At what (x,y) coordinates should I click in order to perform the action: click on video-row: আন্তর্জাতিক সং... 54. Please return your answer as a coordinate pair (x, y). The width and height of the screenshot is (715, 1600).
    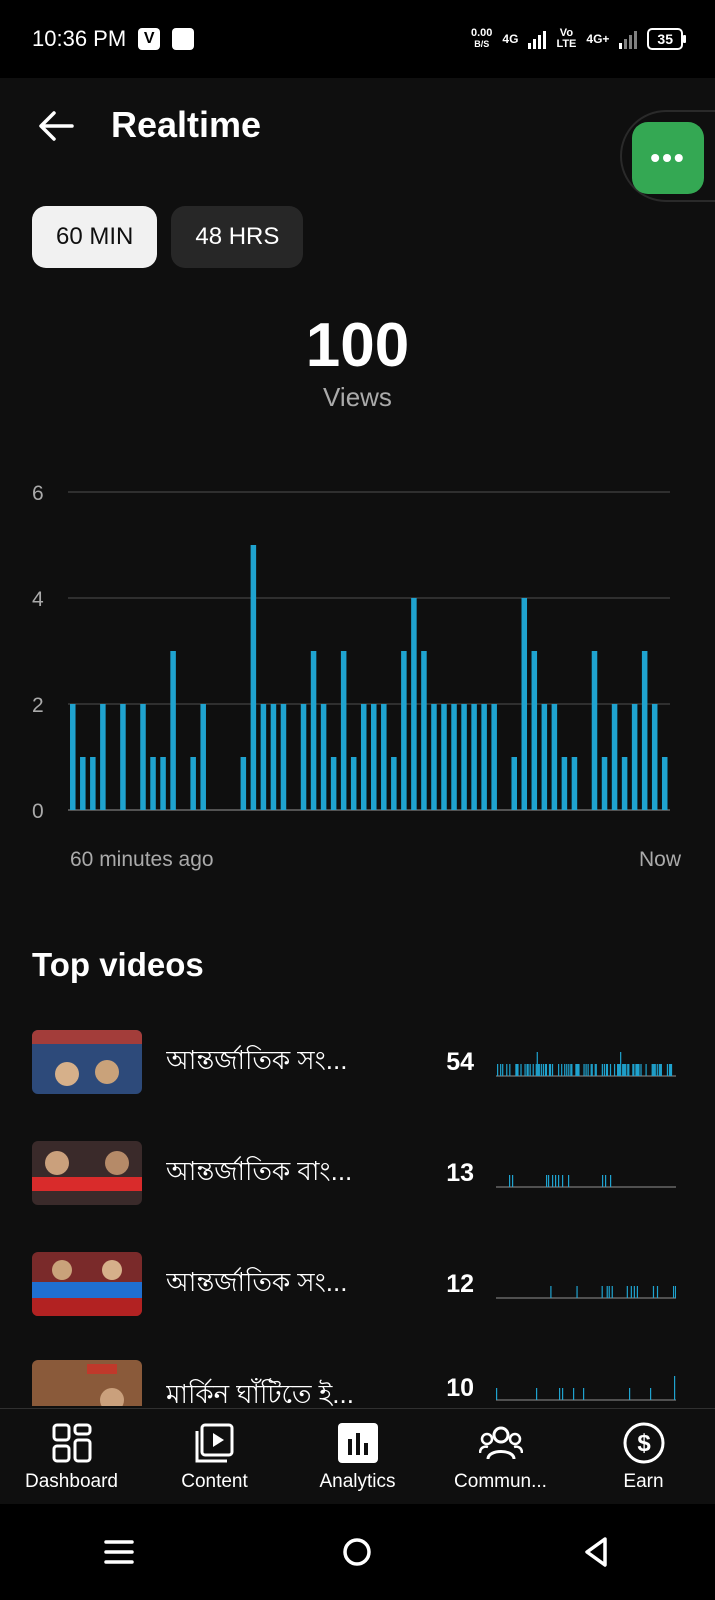
    Looking at the image, I should click on (357, 1062).